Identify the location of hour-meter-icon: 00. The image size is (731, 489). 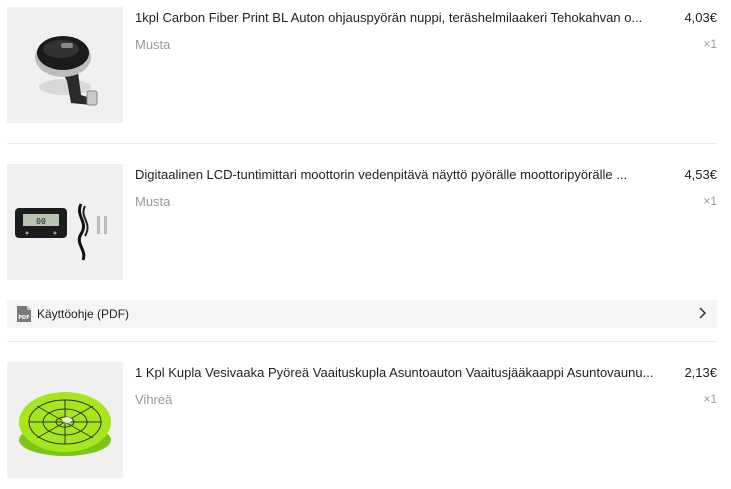
(65, 222).